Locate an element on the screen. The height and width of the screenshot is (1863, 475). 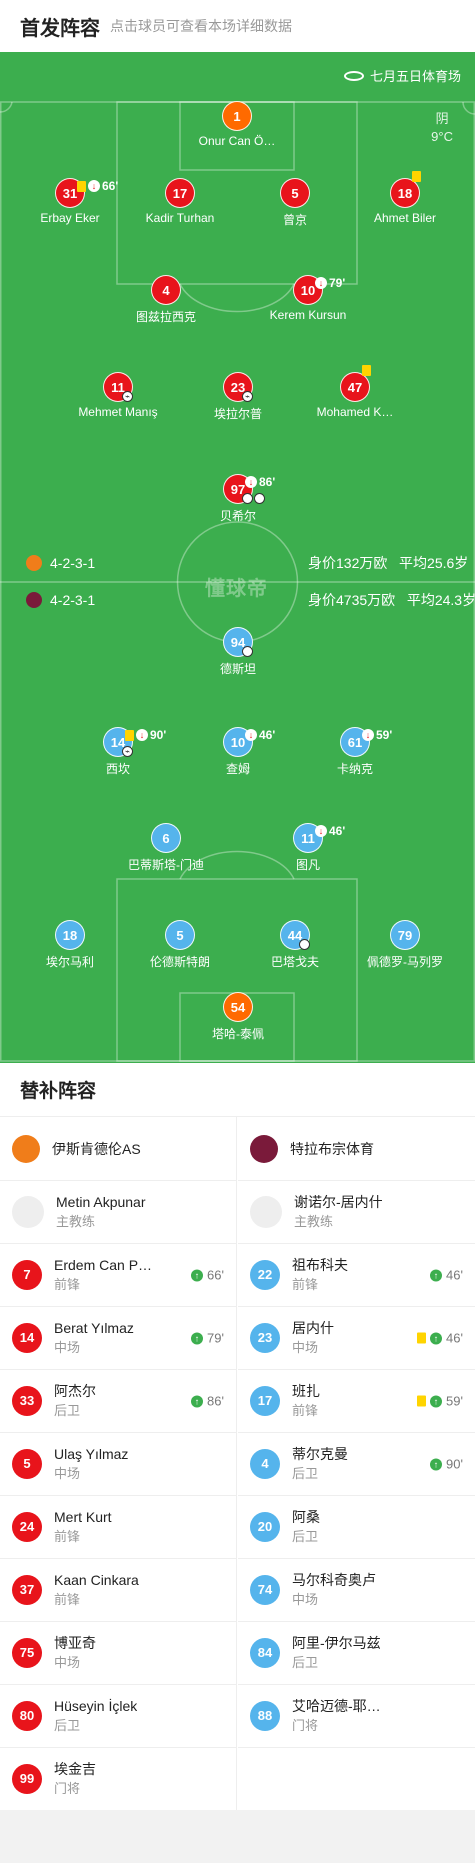
substitute-name: 博亚奇 is located at coordinates (75, 1643).